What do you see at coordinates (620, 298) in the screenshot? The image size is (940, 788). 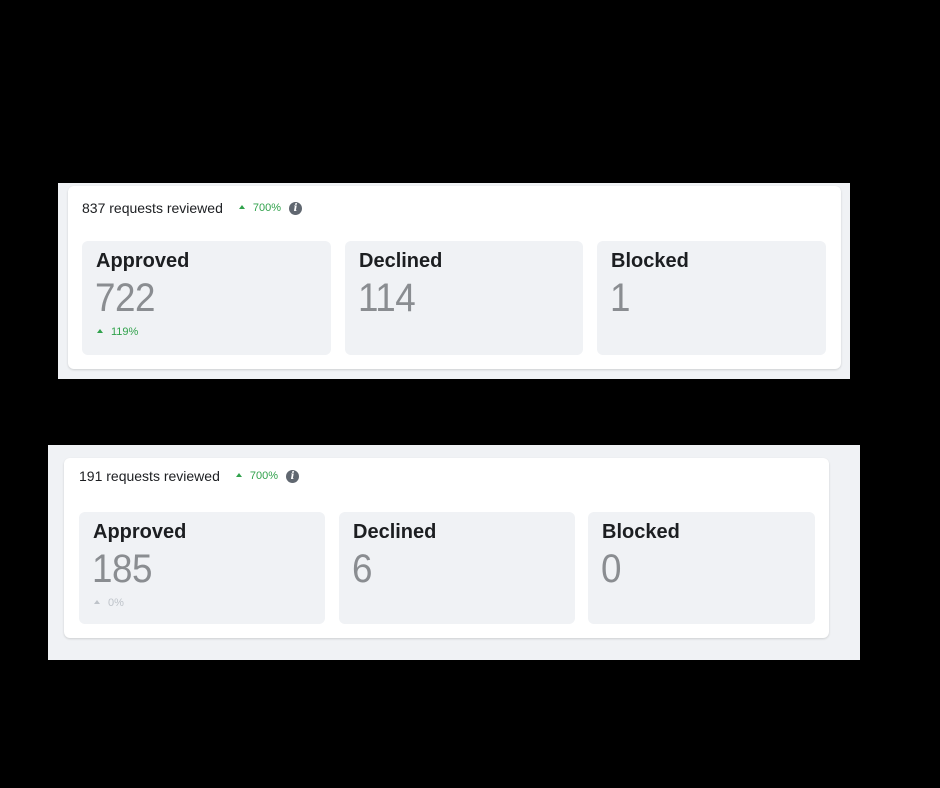 I see `tile-blocked-value: 1` at bounding box center [620, 298].